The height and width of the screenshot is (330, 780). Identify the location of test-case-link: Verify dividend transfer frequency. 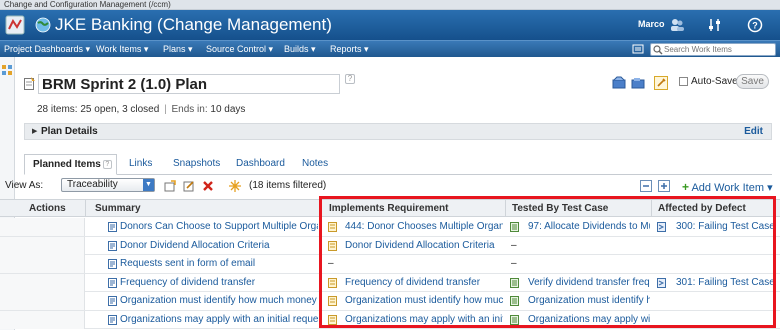
(589, 282).